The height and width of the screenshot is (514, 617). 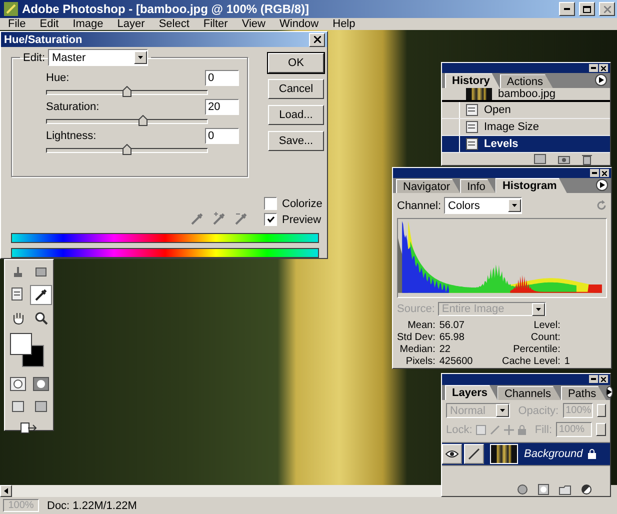 I want to click on menu-item: Image, so click(x=88, y=24).